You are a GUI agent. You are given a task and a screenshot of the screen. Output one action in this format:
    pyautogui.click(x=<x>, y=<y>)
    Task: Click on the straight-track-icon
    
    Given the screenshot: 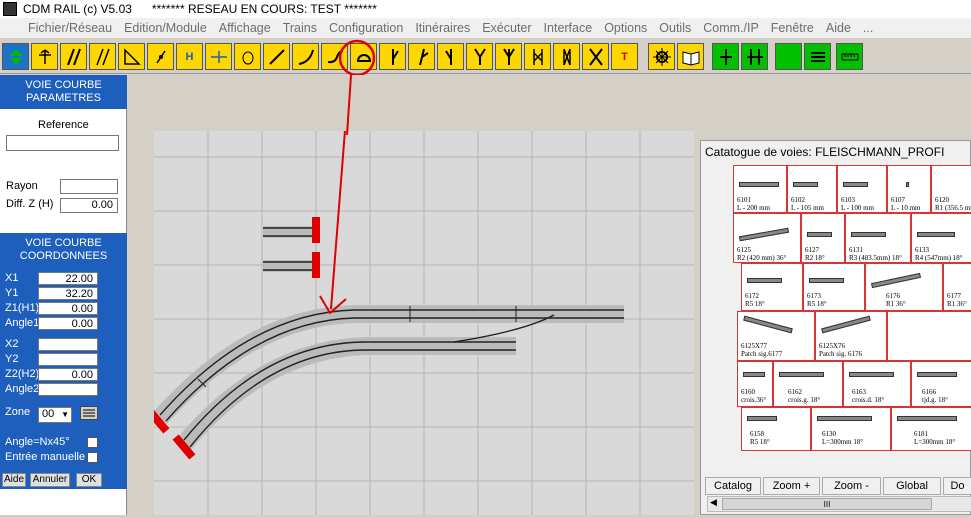 What is the action you would take?
    pyautogui.click(x=276, y=56)
    